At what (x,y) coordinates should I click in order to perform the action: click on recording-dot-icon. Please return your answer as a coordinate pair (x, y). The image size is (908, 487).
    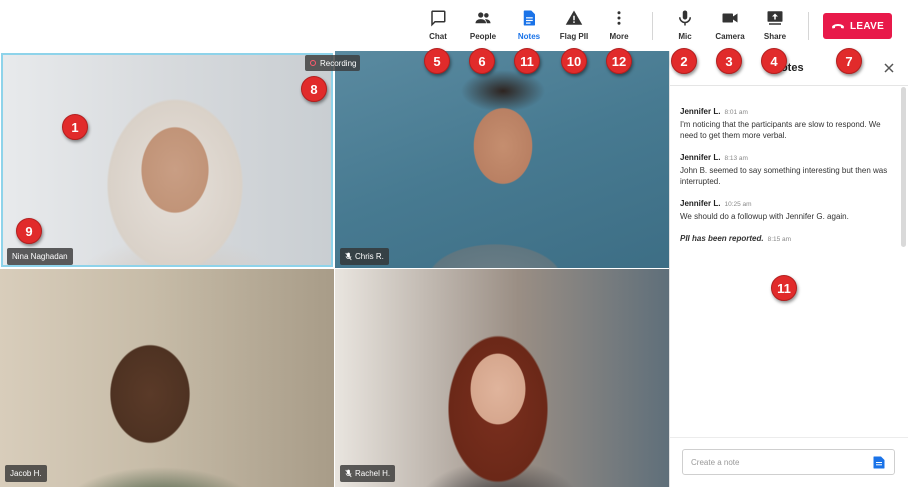
    Looking at the image, I should click on (313, 63).